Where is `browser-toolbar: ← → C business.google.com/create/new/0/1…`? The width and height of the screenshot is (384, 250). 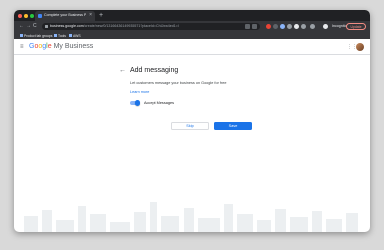
browser-toolbar: ← → C business.google.com/create/new/0/1… is located at coordinates (192, 26).